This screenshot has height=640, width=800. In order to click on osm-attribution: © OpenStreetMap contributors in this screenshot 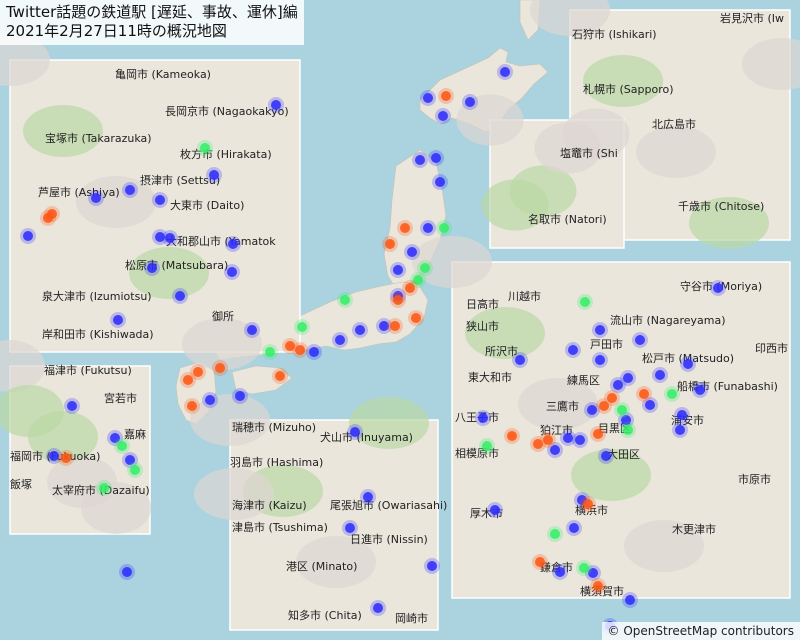, I will do `click(700, 631)`.